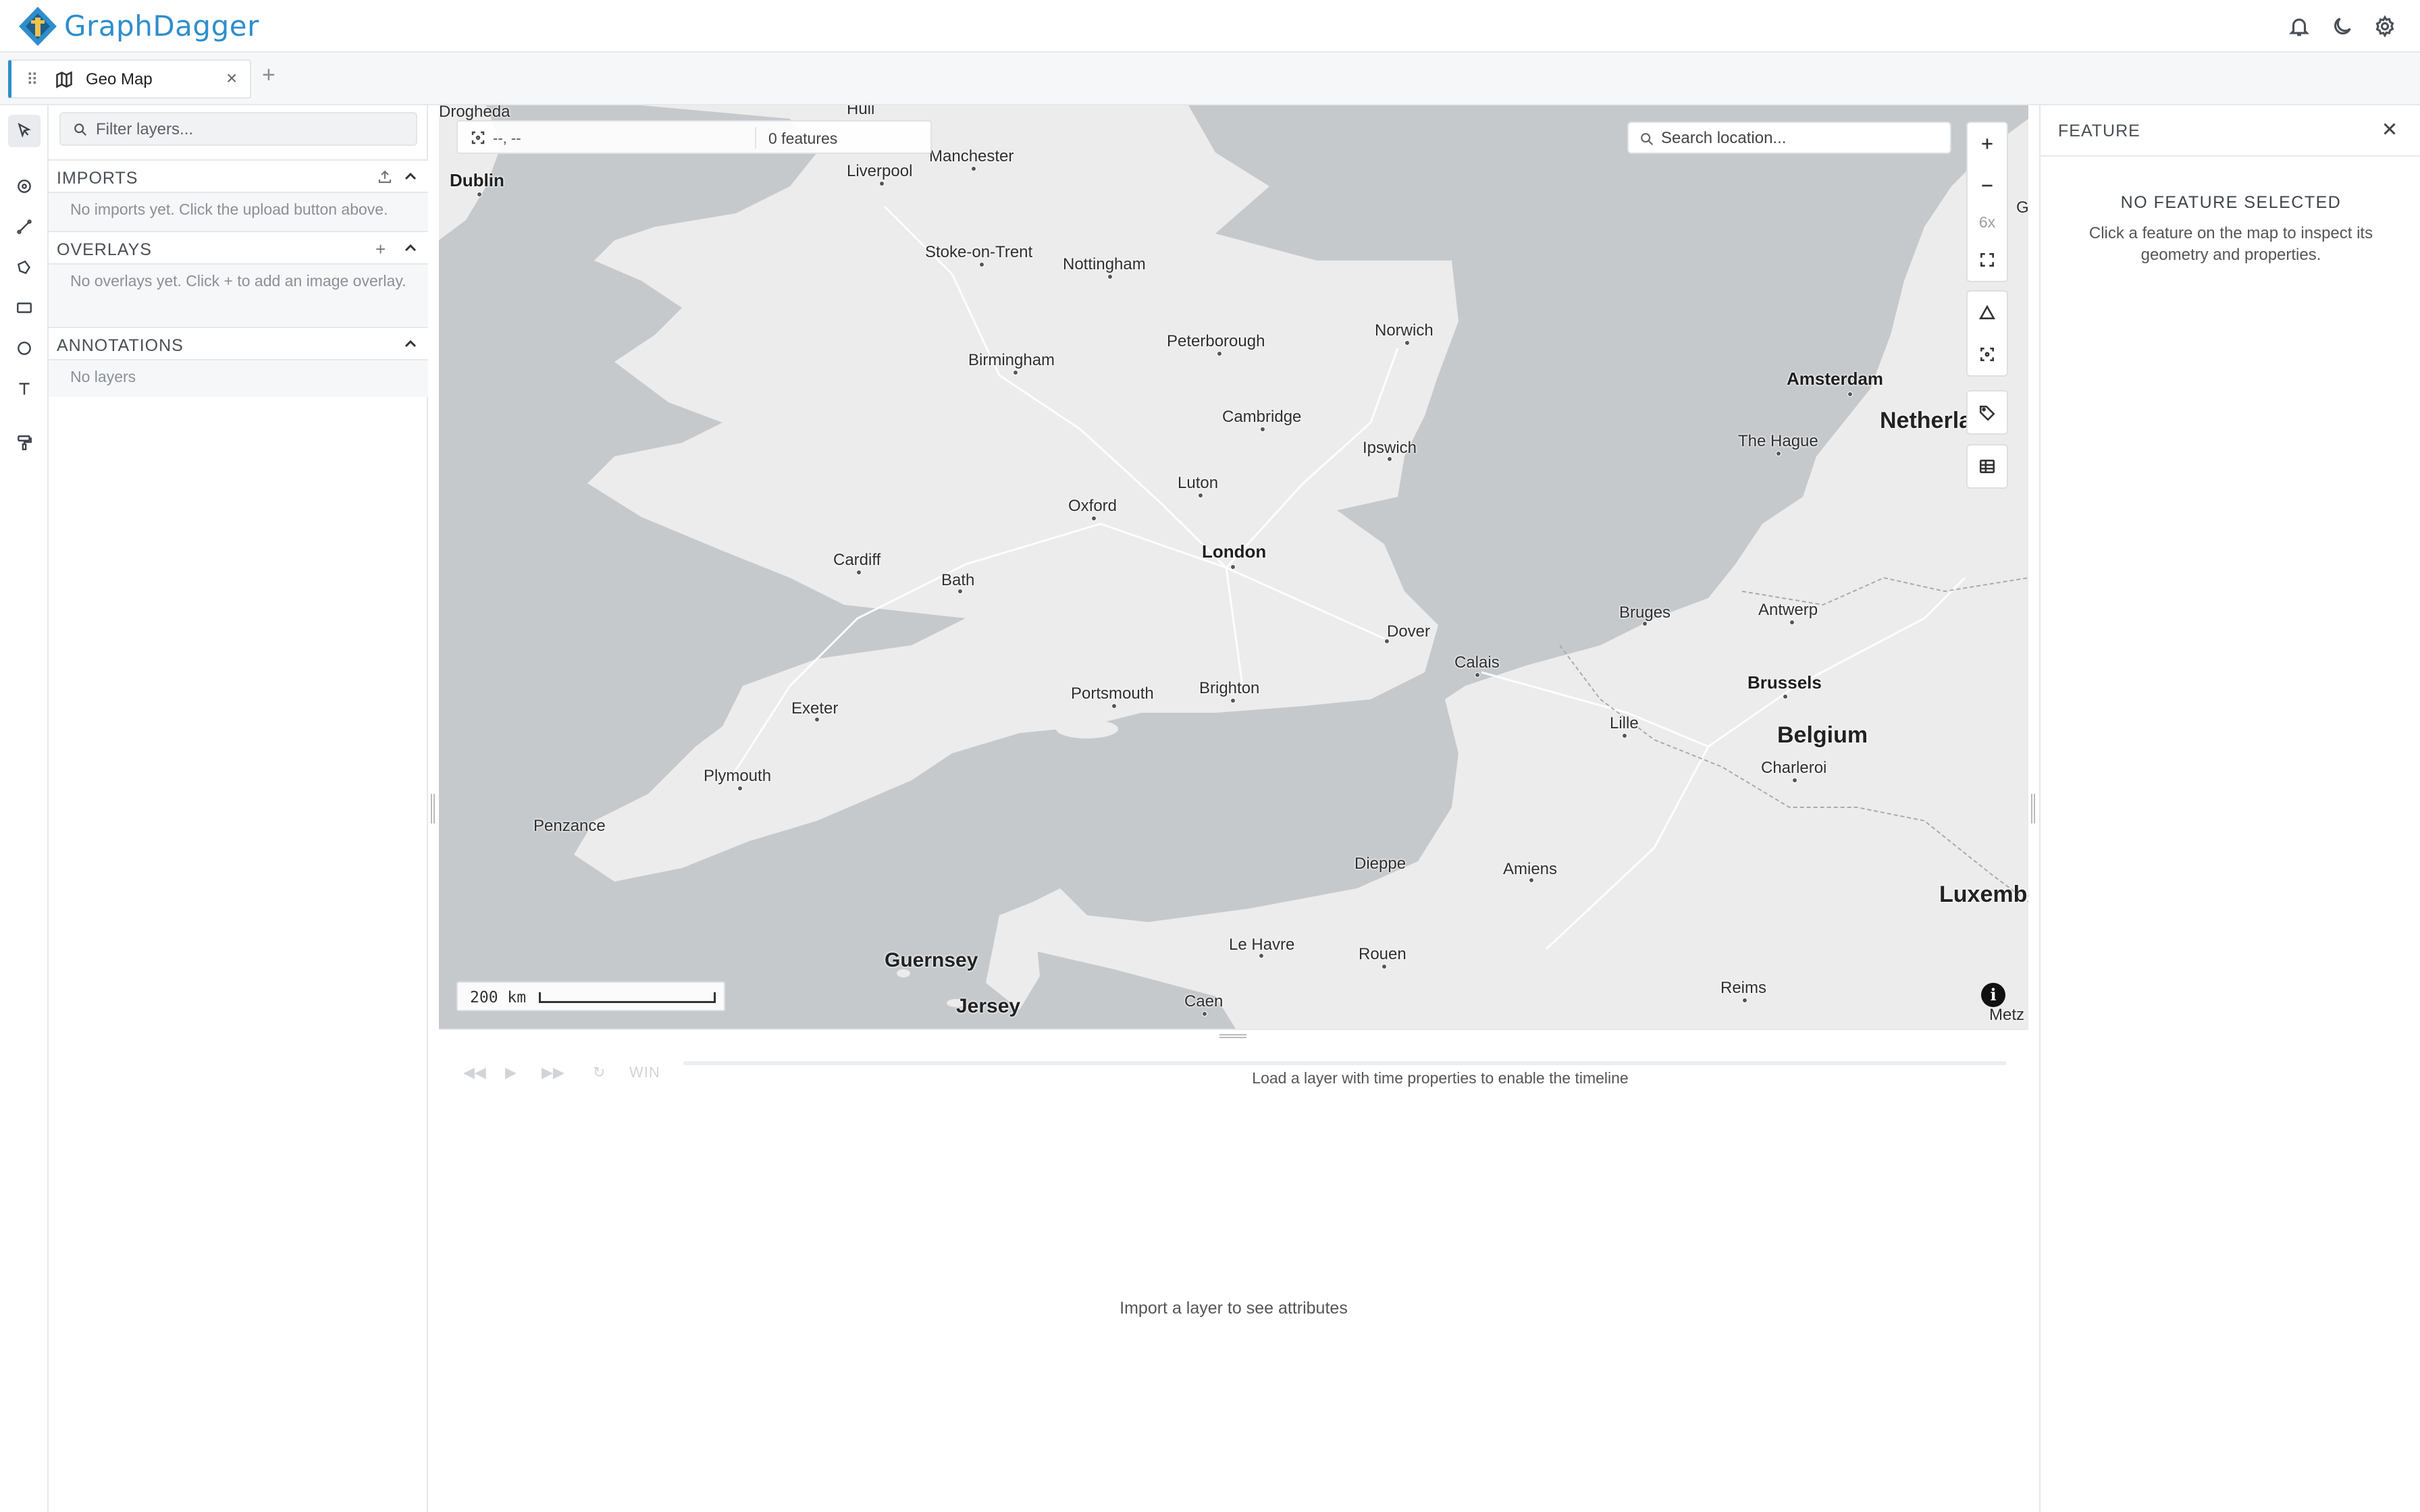 This screenshot has width=2420, height=1512. What do you see at coordinates (24, 227) in the screenshot?
I see `line-tool-button` at bounding box center [24, 227].